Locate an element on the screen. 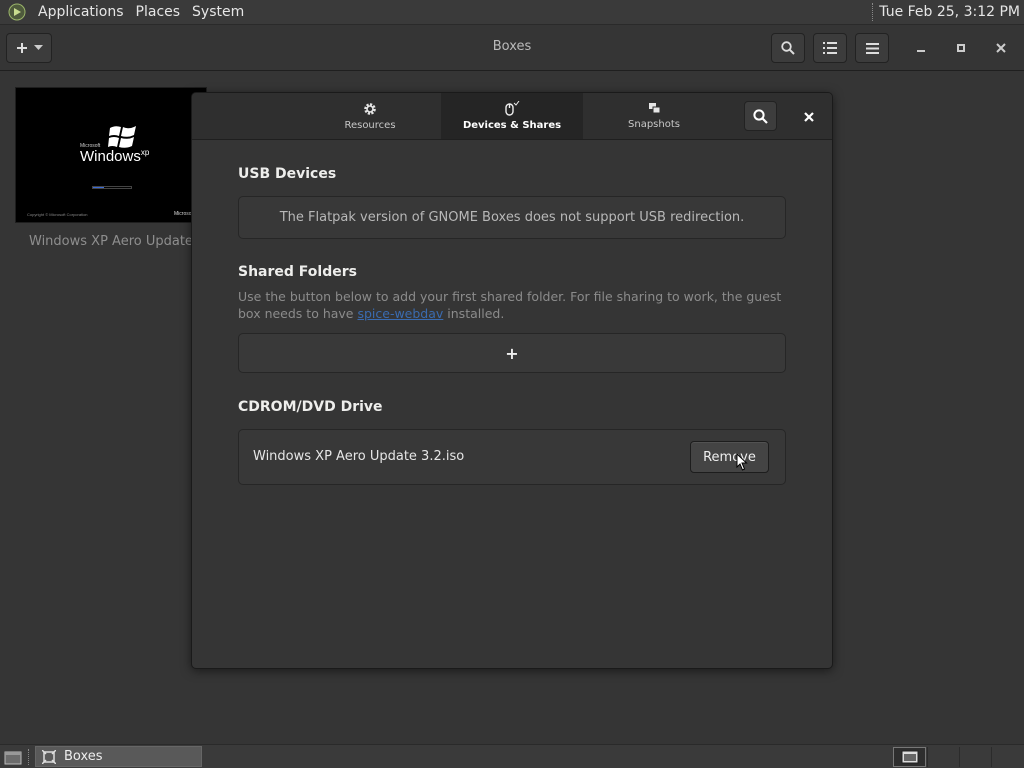 This screenshot has height=768, width=1024. cdrom-row: Windows XP Aero Update 3.2.iso Remove is located at coordinates (512, 457).